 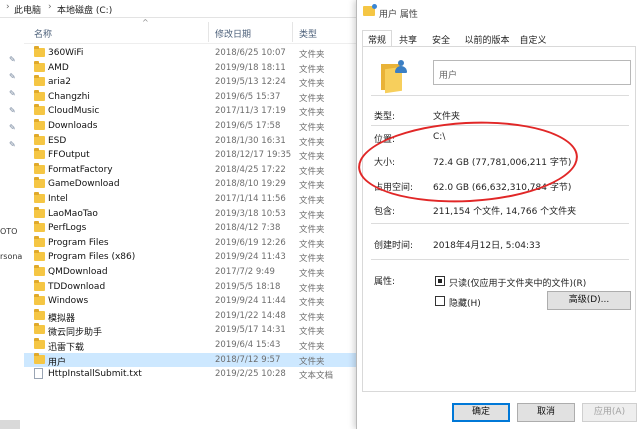 What do you see at coordinates (250, 184) in the screenshot?
I see `file-date: 2018/8/10 19:29` at bounding box center [250, 184].